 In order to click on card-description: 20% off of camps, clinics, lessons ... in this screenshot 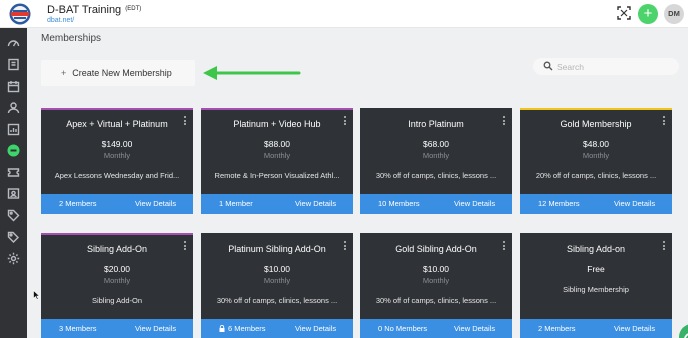, I will do `click(596, 175)`.